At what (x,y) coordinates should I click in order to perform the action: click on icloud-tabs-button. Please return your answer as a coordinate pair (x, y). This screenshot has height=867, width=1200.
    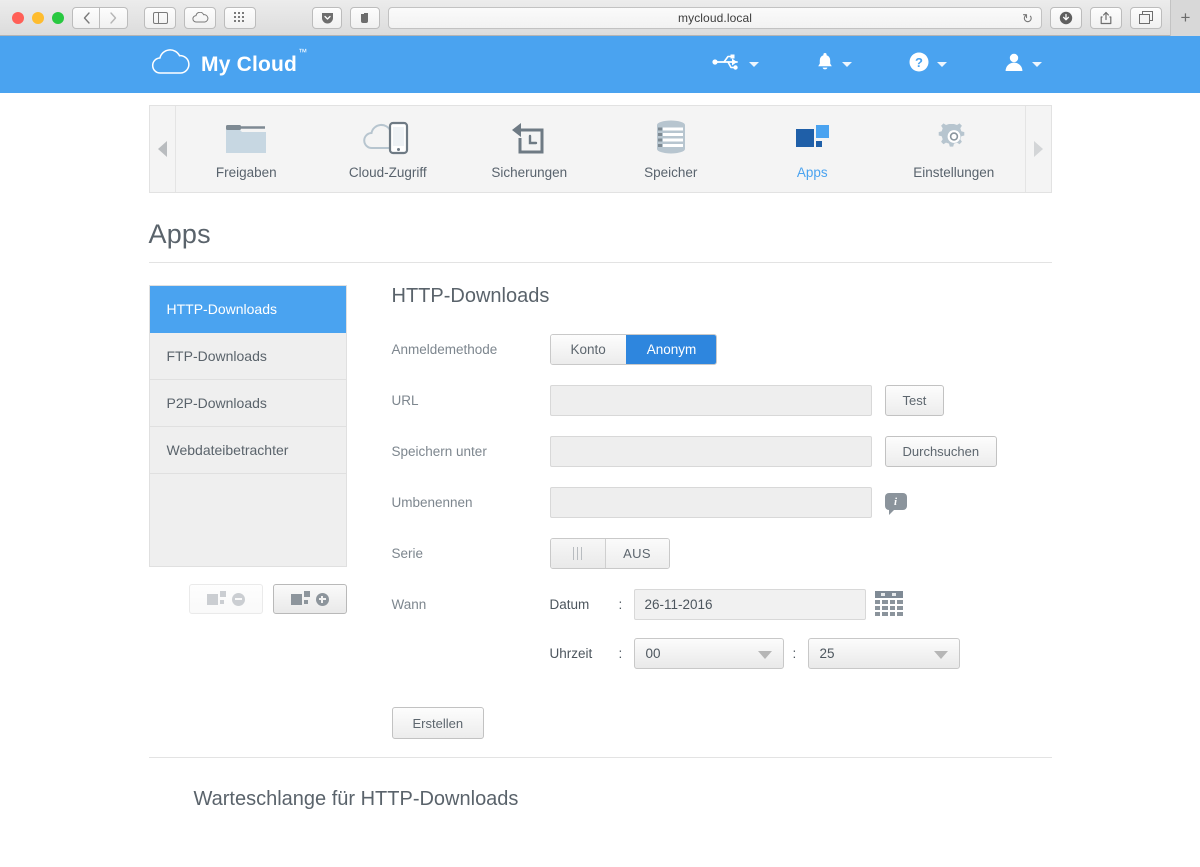
    Looking at the image, I should click on (200, 17).